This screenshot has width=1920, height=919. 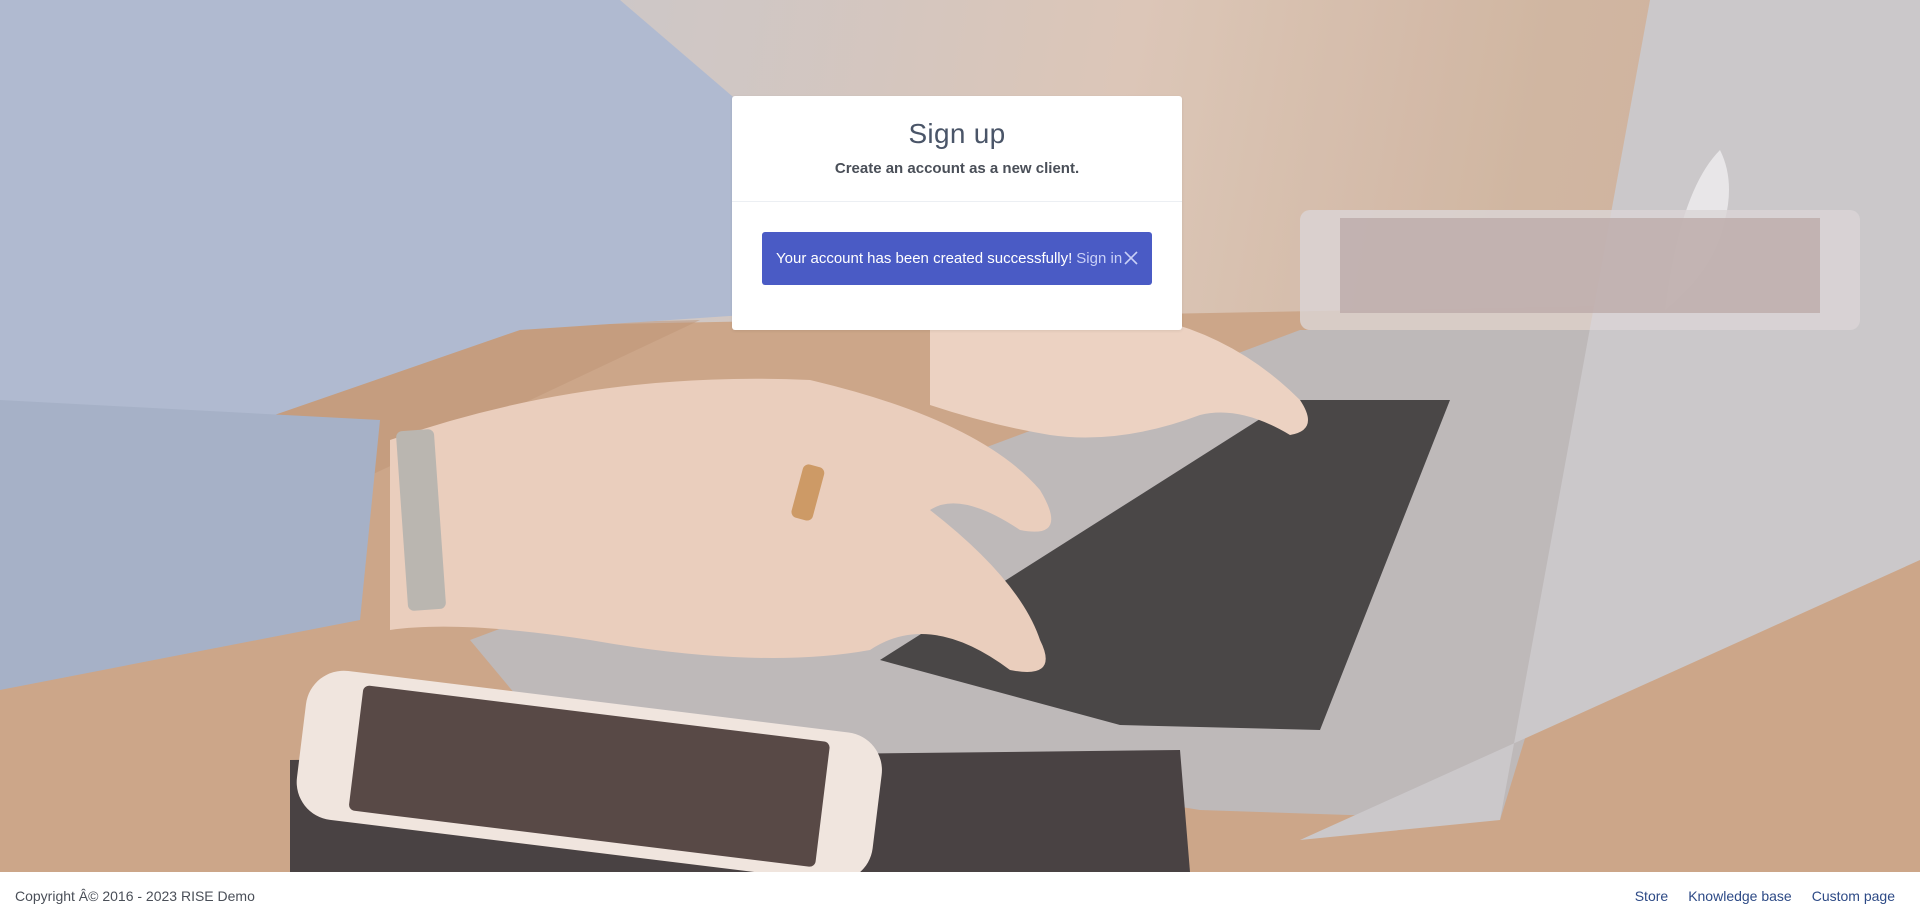 What do you see at coordinates (1651, 896) in the screenshot?
I see `footer-link-store: Store` at bounding box center [1651, 896].